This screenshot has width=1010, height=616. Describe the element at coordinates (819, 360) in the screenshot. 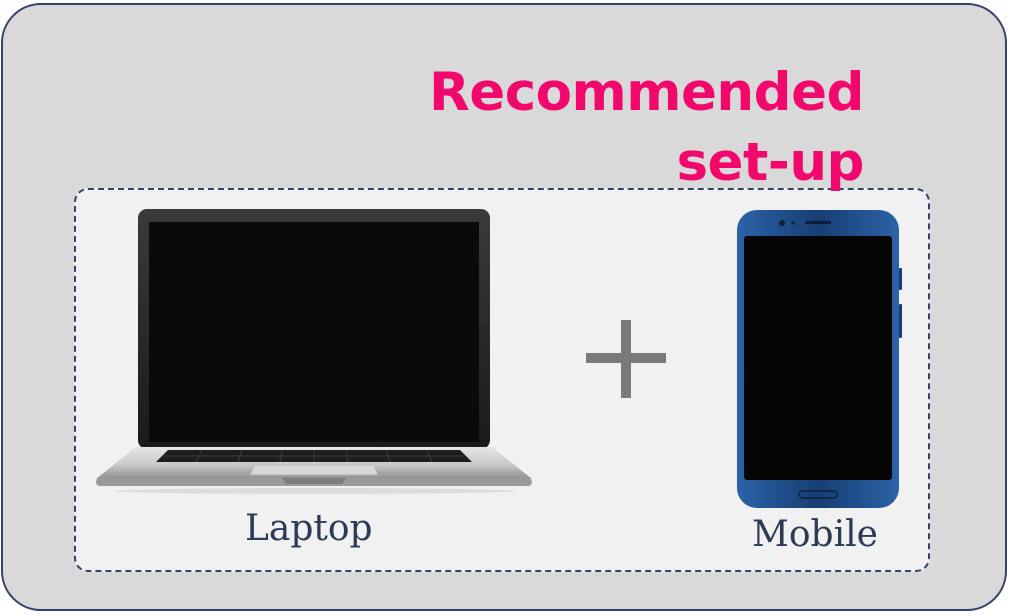

I see `mobile-phone-icon` at that location.